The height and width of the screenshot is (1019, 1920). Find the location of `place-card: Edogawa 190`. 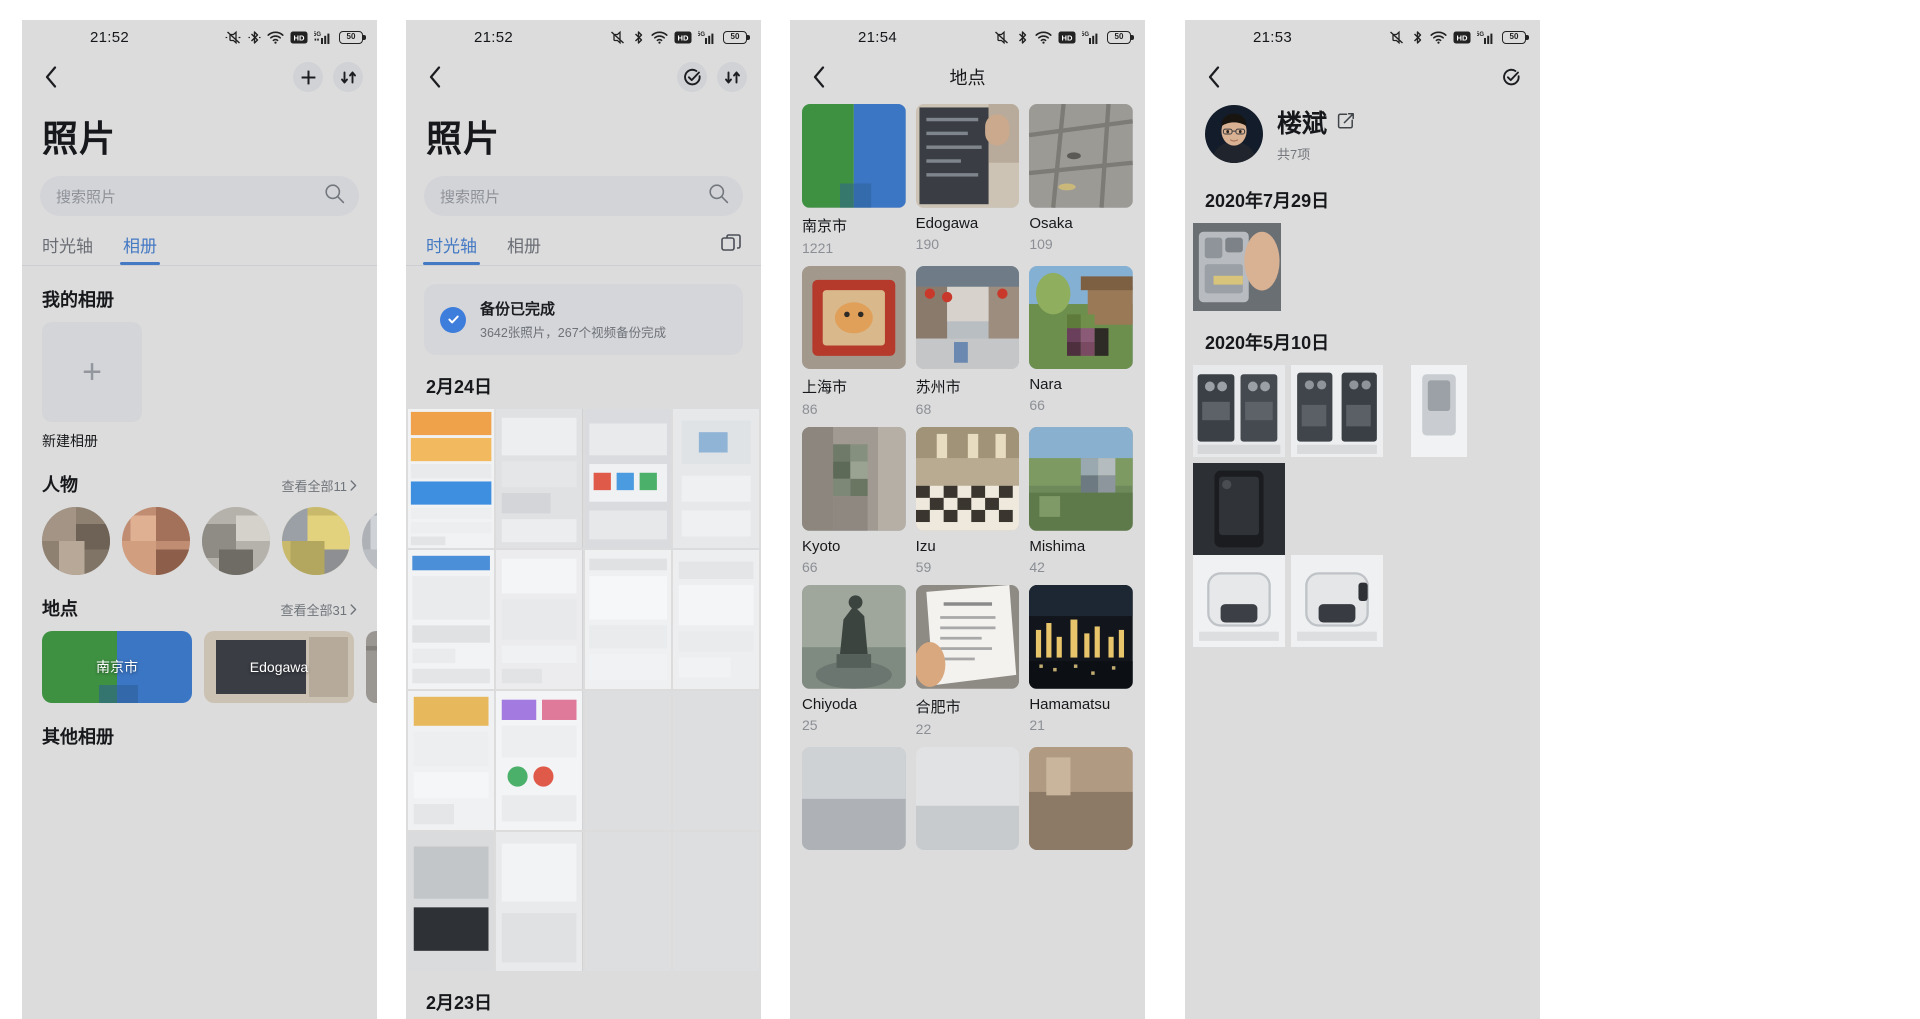

place-card: Edogawa 190 is located at coordinates (967, 180).